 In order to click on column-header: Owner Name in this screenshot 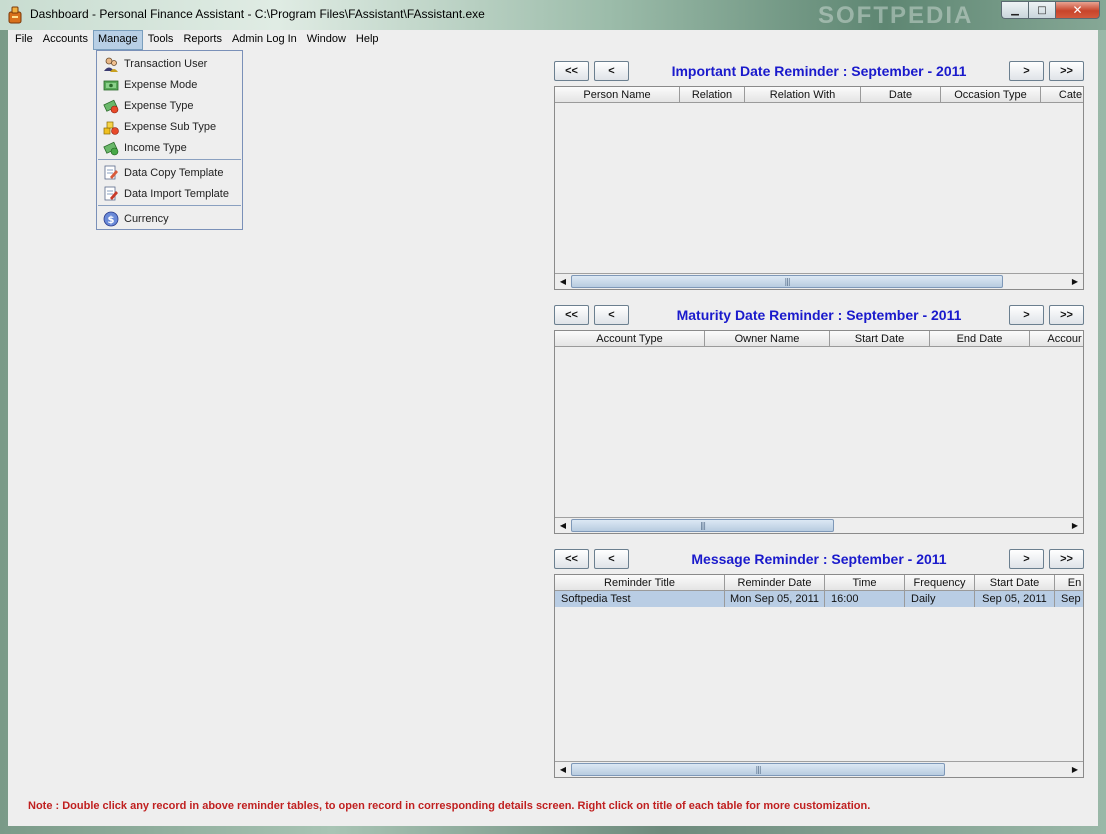, I will do `click(767, 339)`.